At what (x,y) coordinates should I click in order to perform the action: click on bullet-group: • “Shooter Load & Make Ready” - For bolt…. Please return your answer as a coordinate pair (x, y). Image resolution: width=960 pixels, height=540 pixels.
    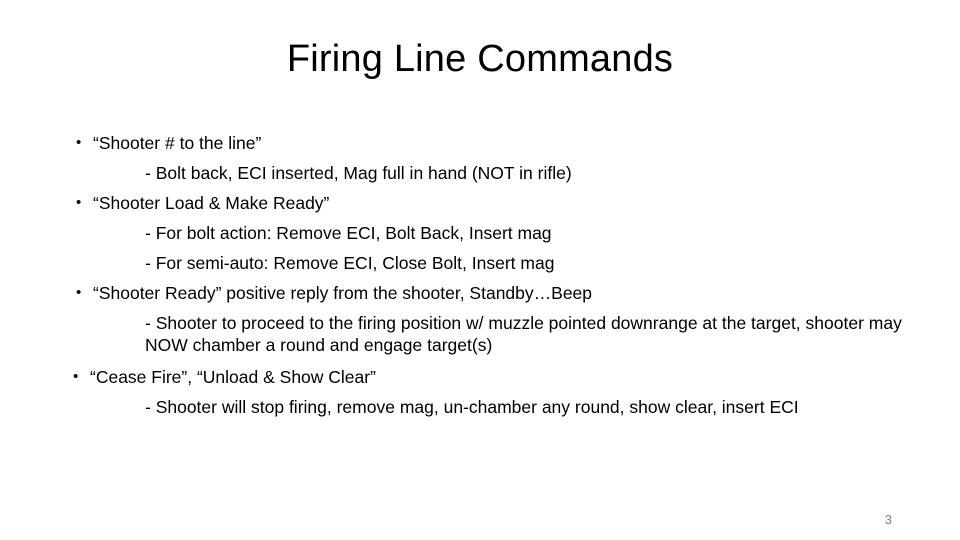
    Looking at the image, I should click on (479, 233).